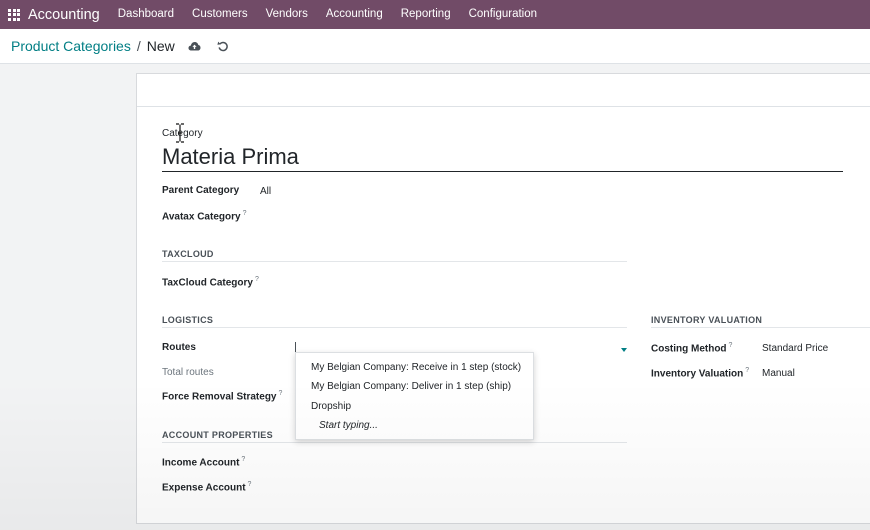 This screenshot has width=870, height=530. I want to click on menu-accounting: Accounting, so click(354, 14).